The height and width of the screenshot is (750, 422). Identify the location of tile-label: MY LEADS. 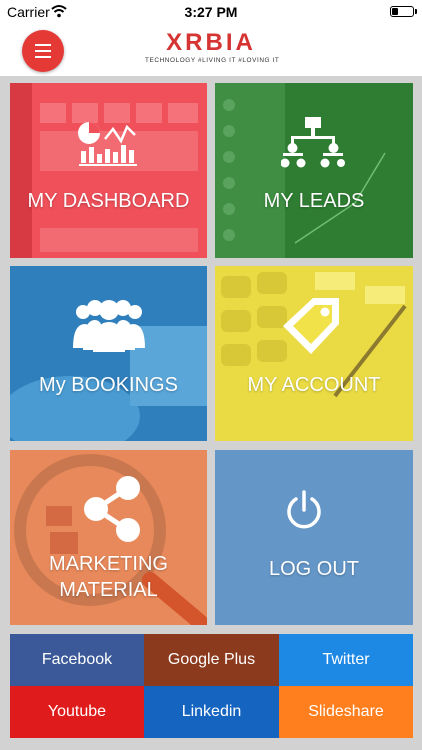
(314, 201).